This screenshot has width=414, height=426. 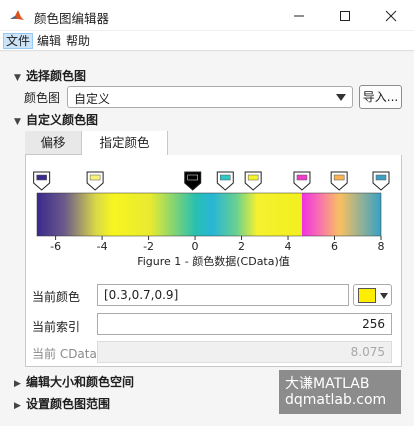 I want to click on section-size-colorspace: ▶ 编辑大小和颜色空间, so click(x=74, y=381).